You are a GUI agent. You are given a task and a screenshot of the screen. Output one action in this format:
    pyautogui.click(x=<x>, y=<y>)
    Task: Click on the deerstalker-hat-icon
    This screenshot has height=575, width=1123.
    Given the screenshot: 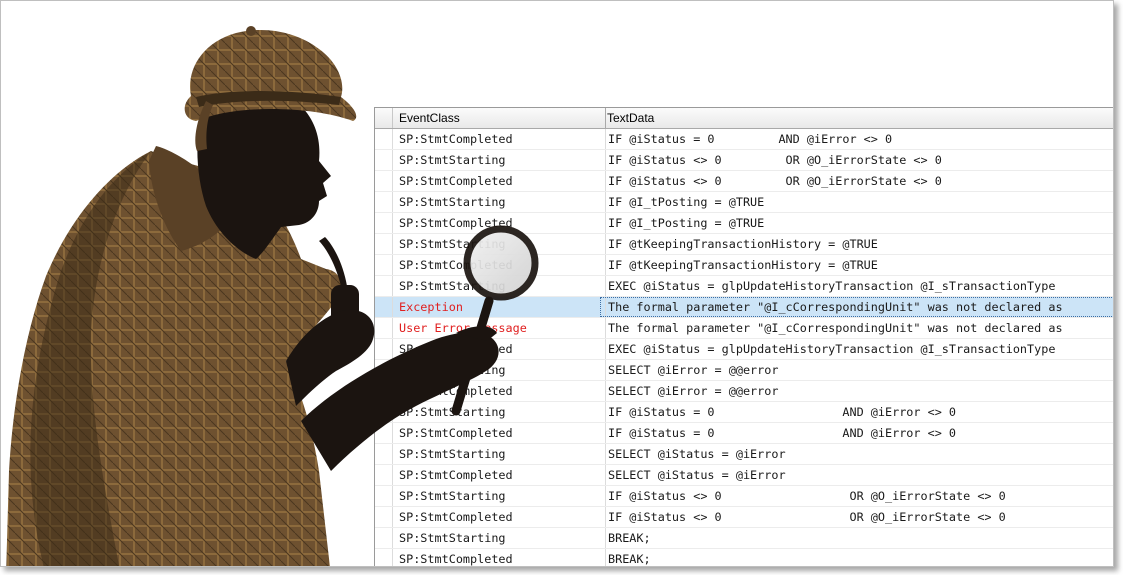 What is the action you would take?
    pyautogui.click(x=270, y=75)
    